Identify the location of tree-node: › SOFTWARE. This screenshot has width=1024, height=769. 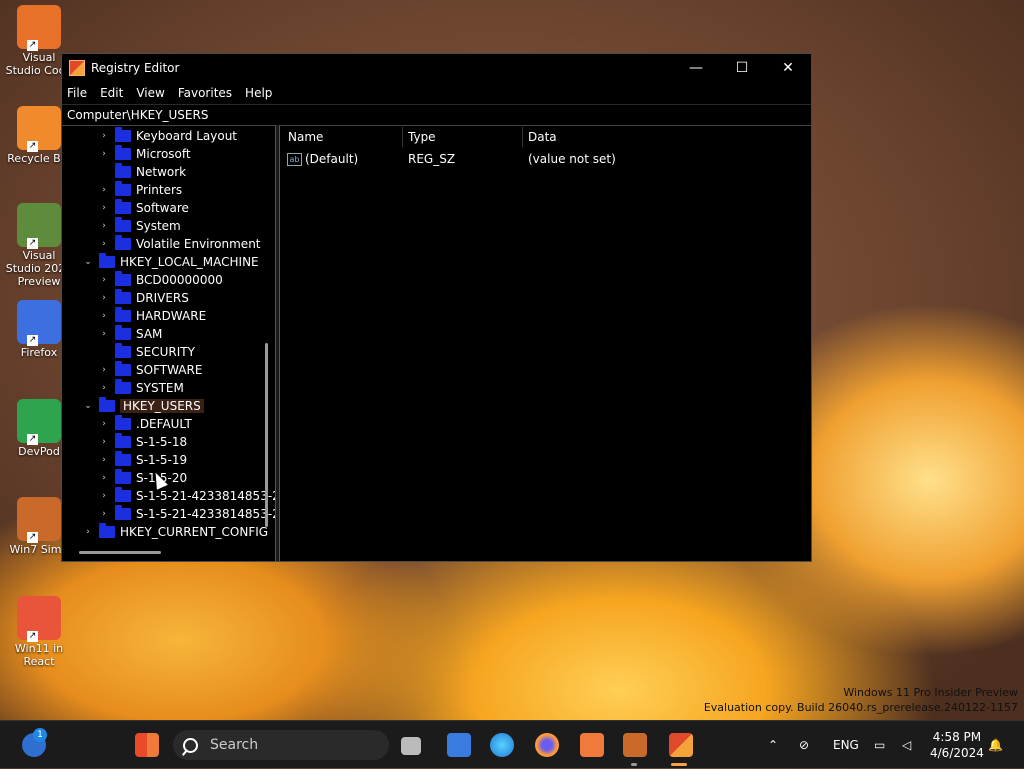
(150, 370).